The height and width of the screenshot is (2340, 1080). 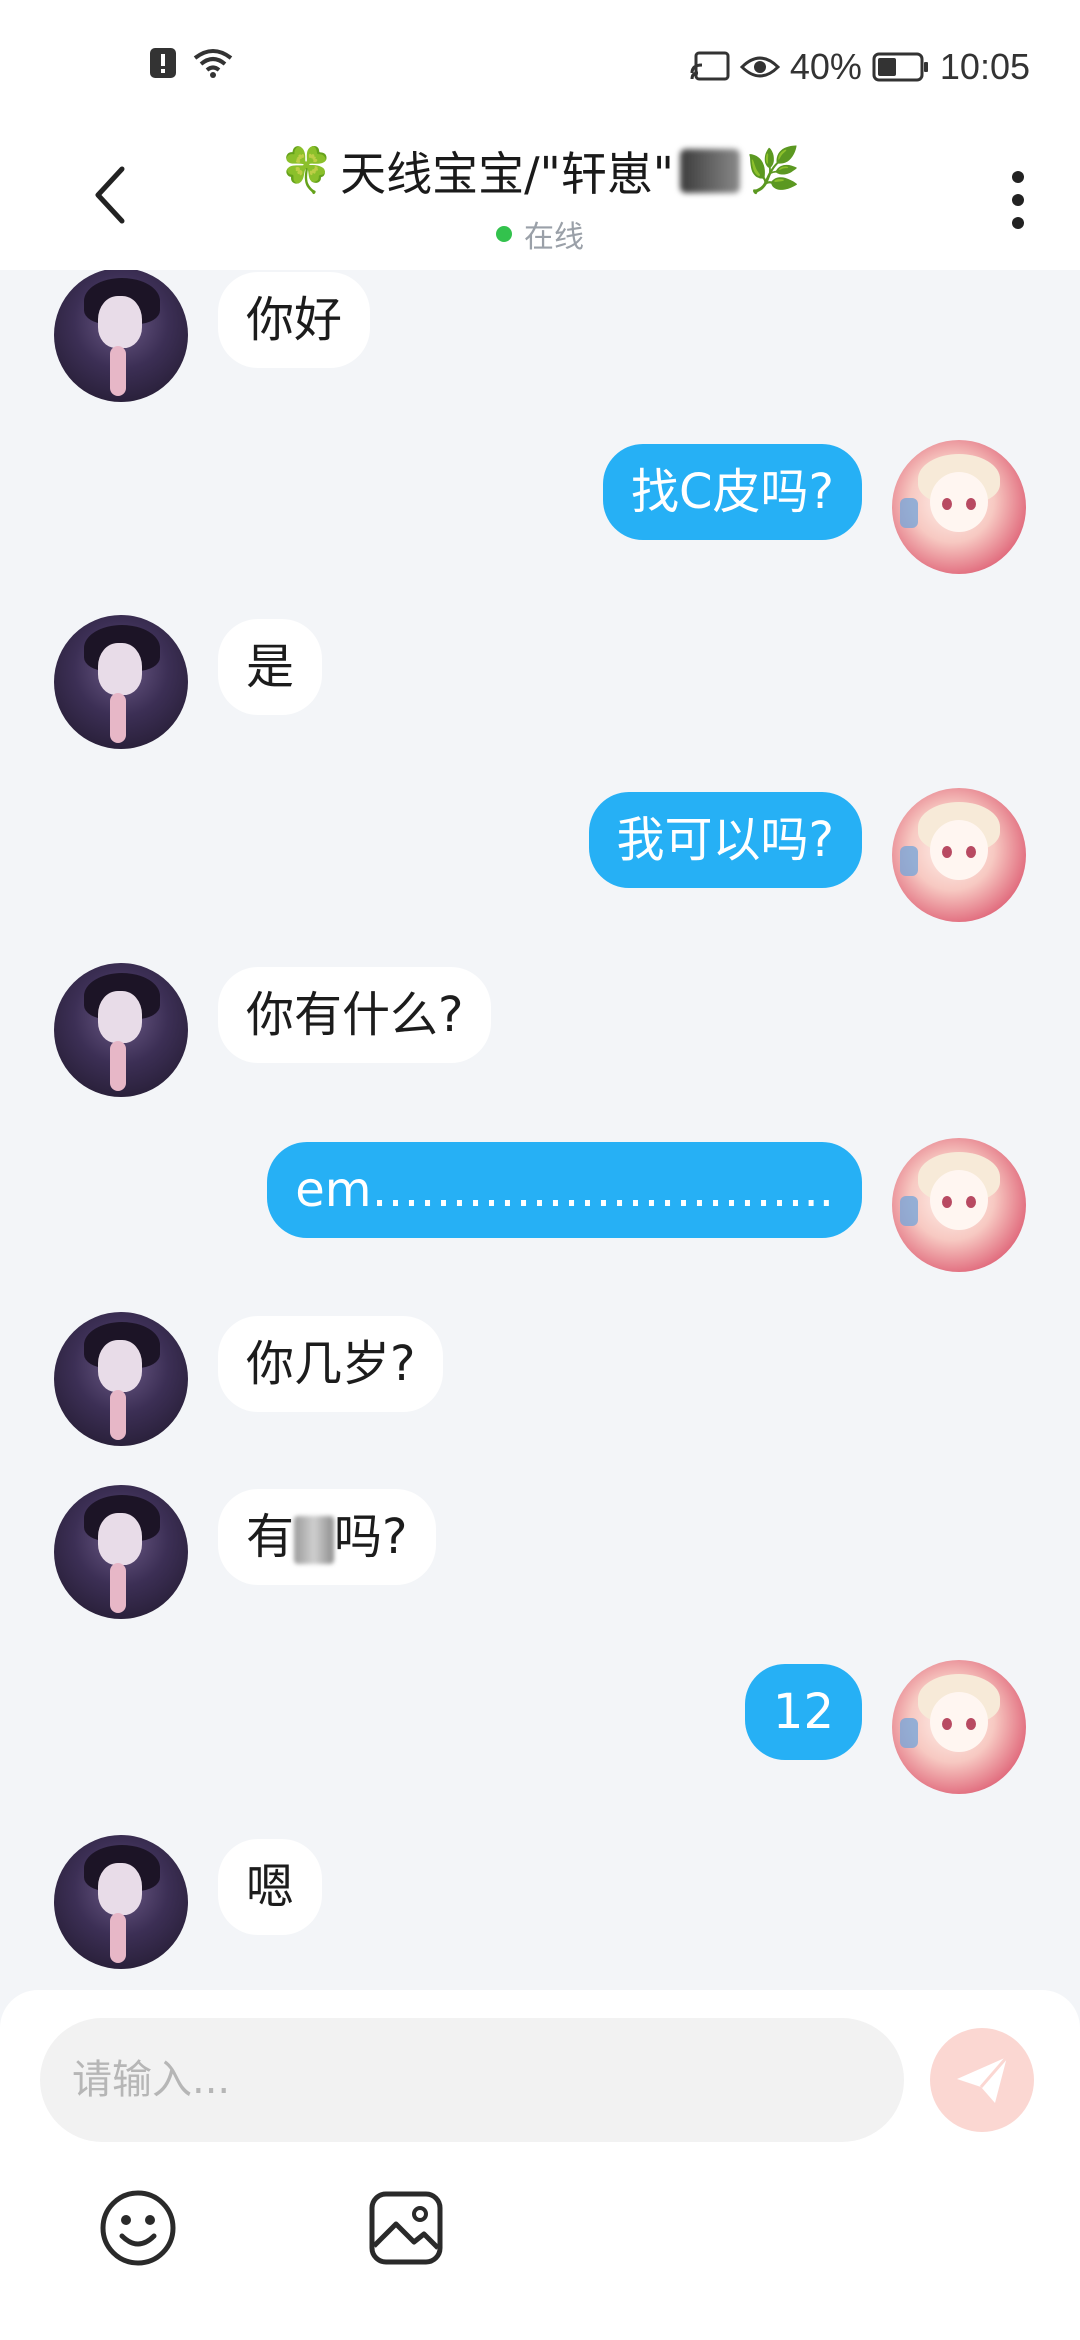 I want to click on message-bubble-outgoing: 12, so click(x=803, y=1712).